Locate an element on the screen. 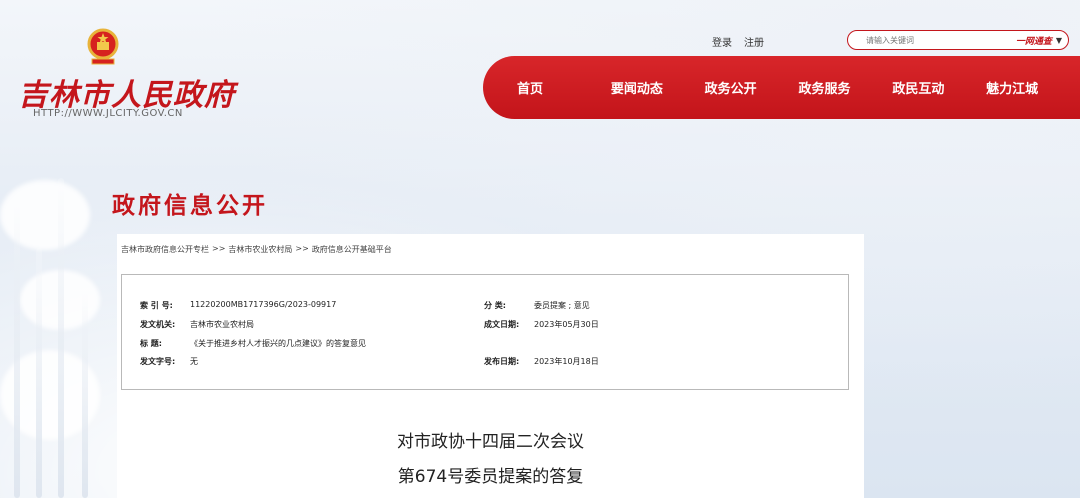 This screenshot has height=498, width=1080. meta-row-issuer: 发文机关: 吉林市农业农村局 is located at coordinates (197, 324).